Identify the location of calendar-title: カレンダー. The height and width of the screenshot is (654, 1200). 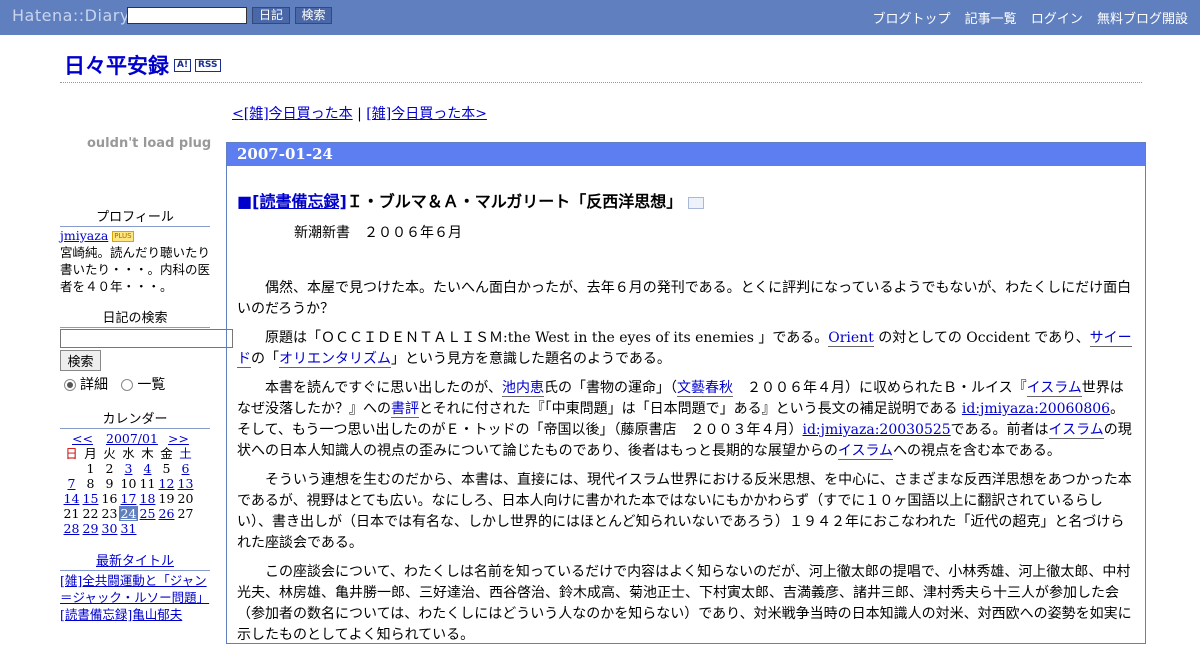
(135, 418).